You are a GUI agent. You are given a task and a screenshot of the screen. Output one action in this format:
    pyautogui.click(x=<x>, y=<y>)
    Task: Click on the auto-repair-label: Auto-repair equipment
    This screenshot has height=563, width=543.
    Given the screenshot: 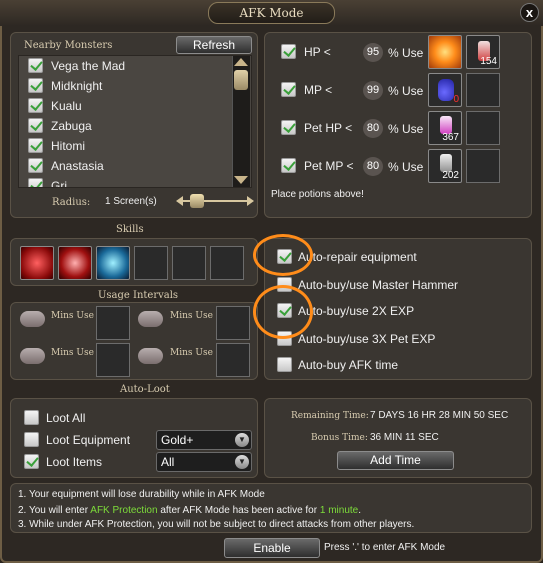 What is the action you would take?
    pyautogui.click(x=357, y=257)
    